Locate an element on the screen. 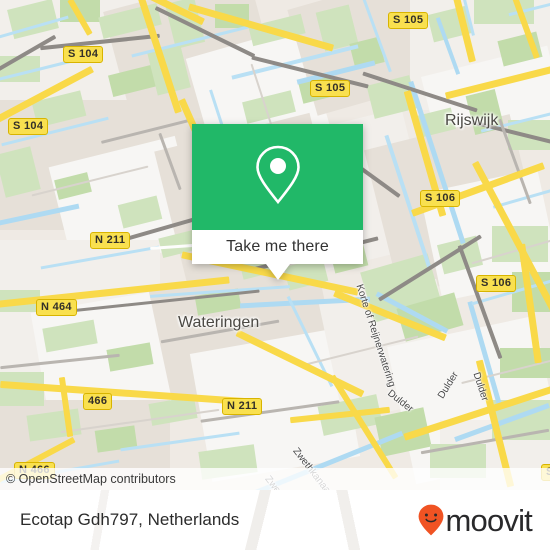 This screenshot has width=550, height=550. road-shield-466: 466 is located at coordinates (98, 401).